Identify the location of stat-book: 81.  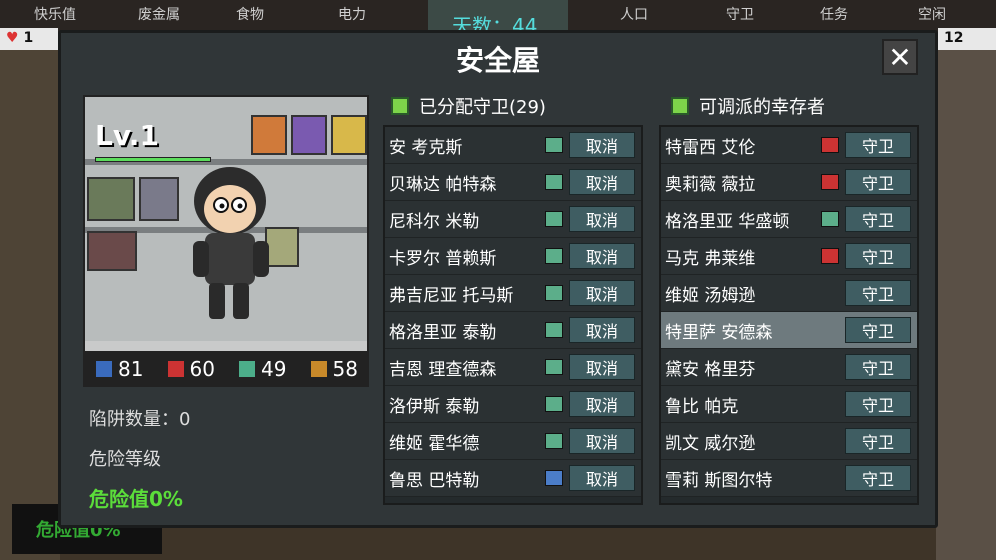
(118, 369).